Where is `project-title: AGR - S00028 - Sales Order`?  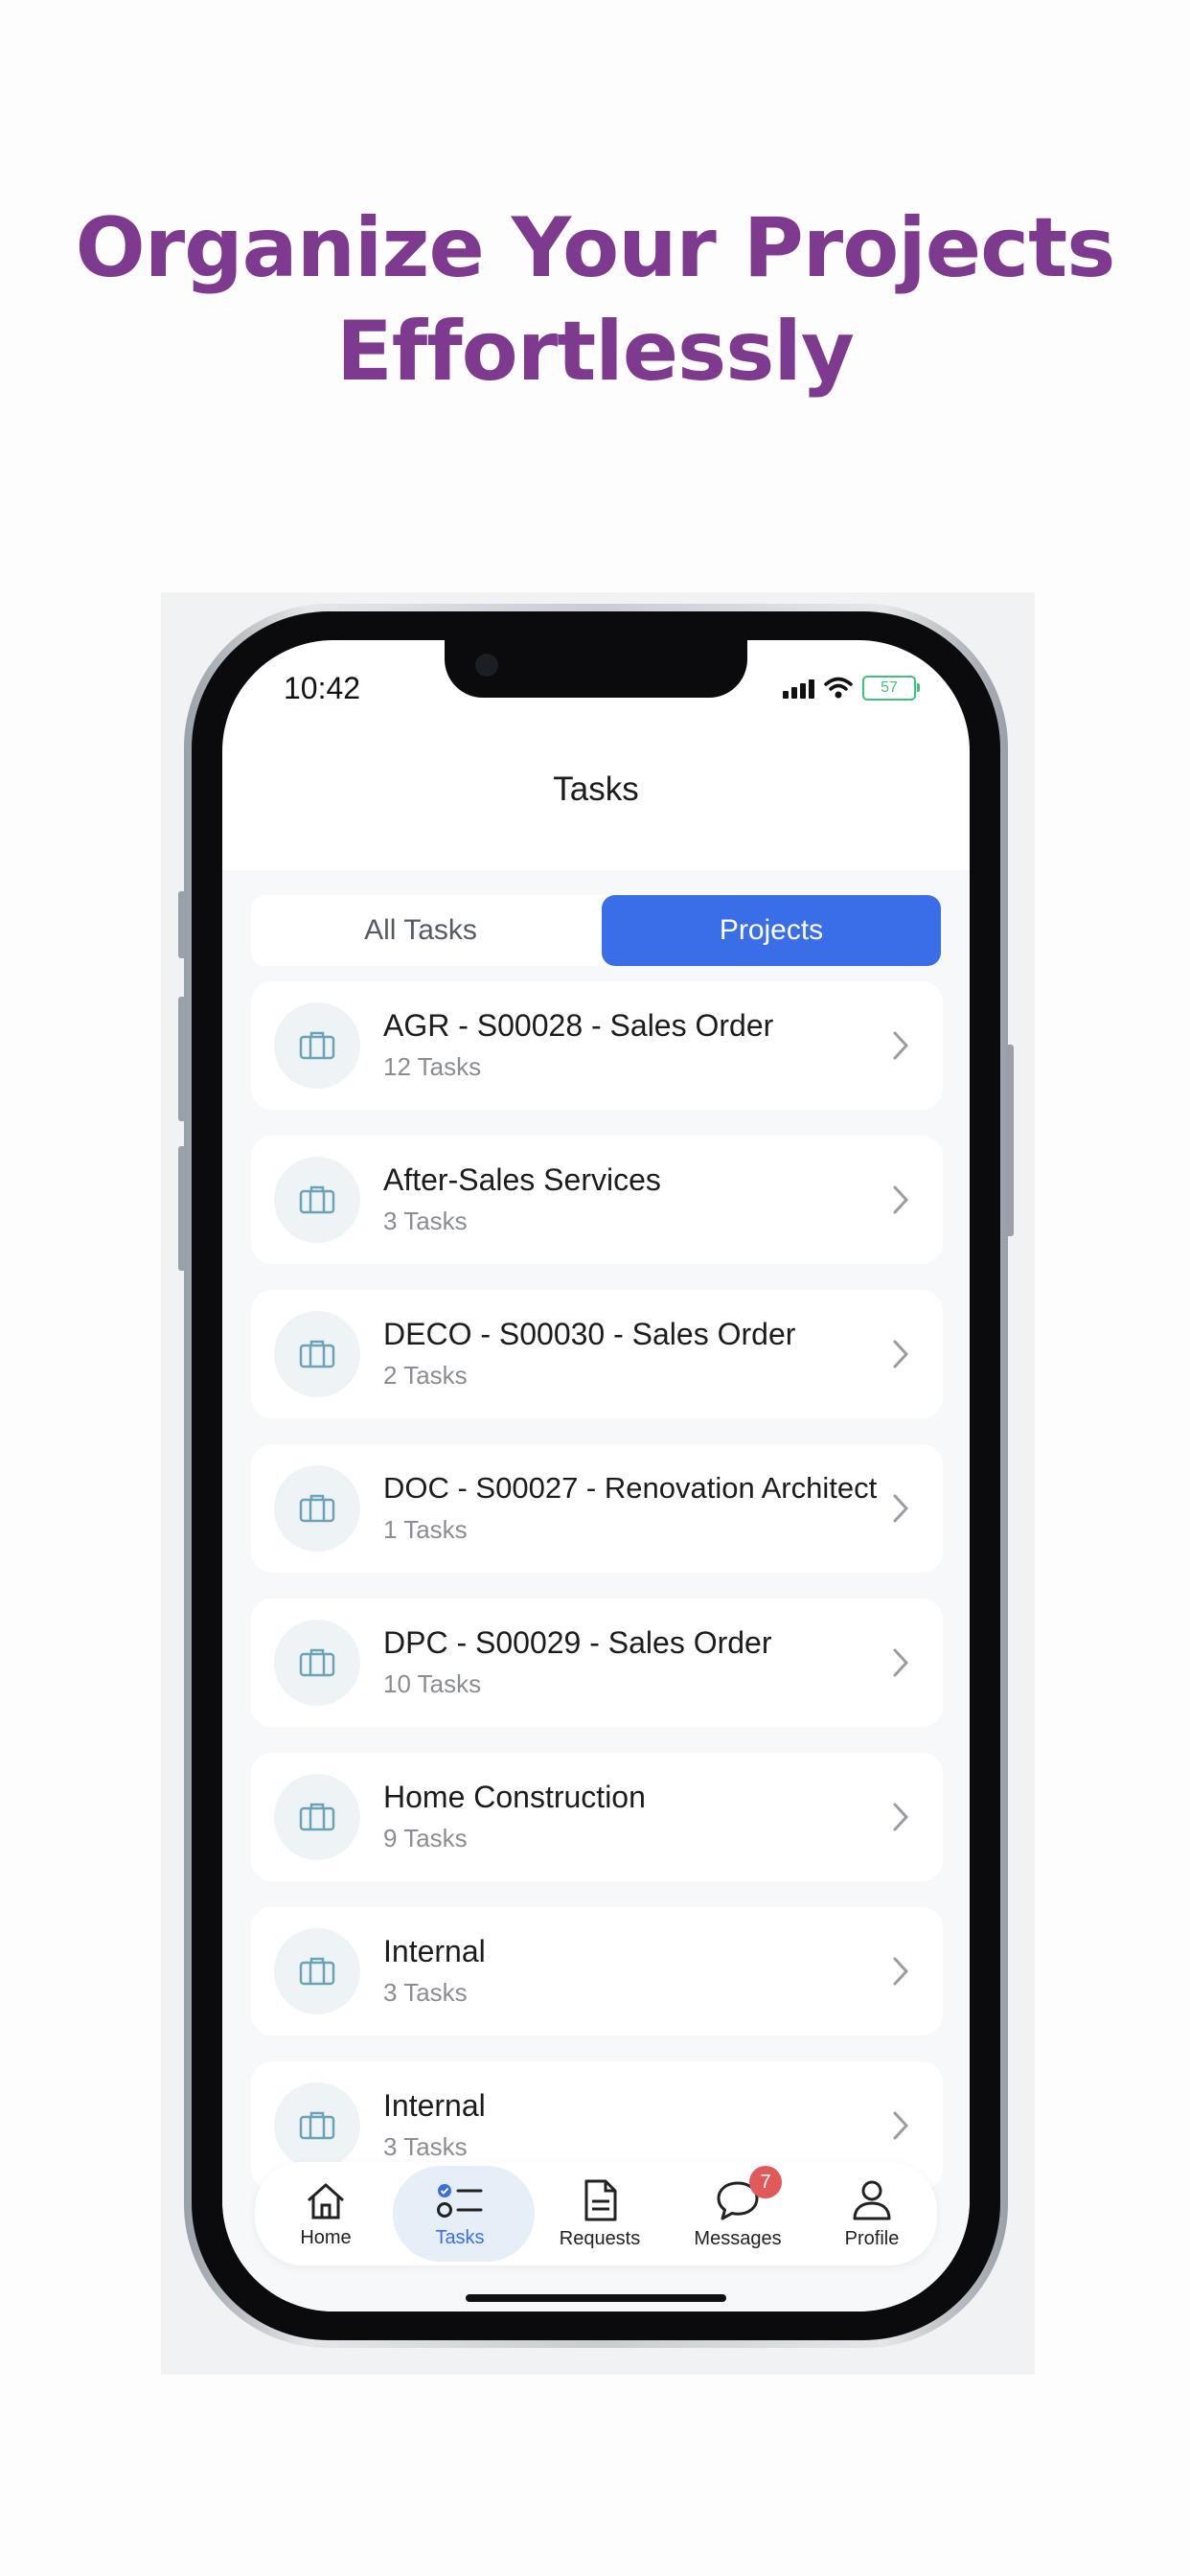
project-title: AGR - S00028 - Sales Order is located at coordinates (578, 1025).